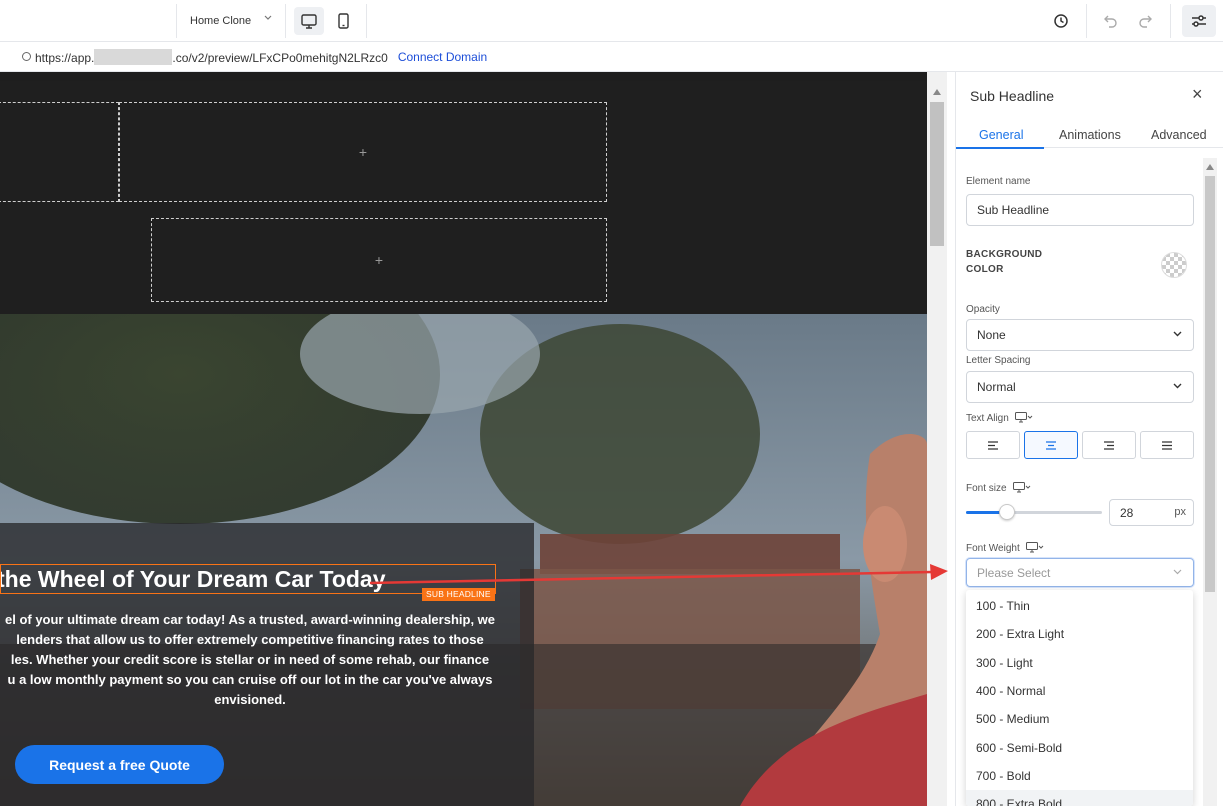 The image size is (1223, 806). What do you see at coordinates (1079, 748) in the screenshot?
I see `font-weight-option: 600 - Semi-Bold` at bounding box center [1079, 748].